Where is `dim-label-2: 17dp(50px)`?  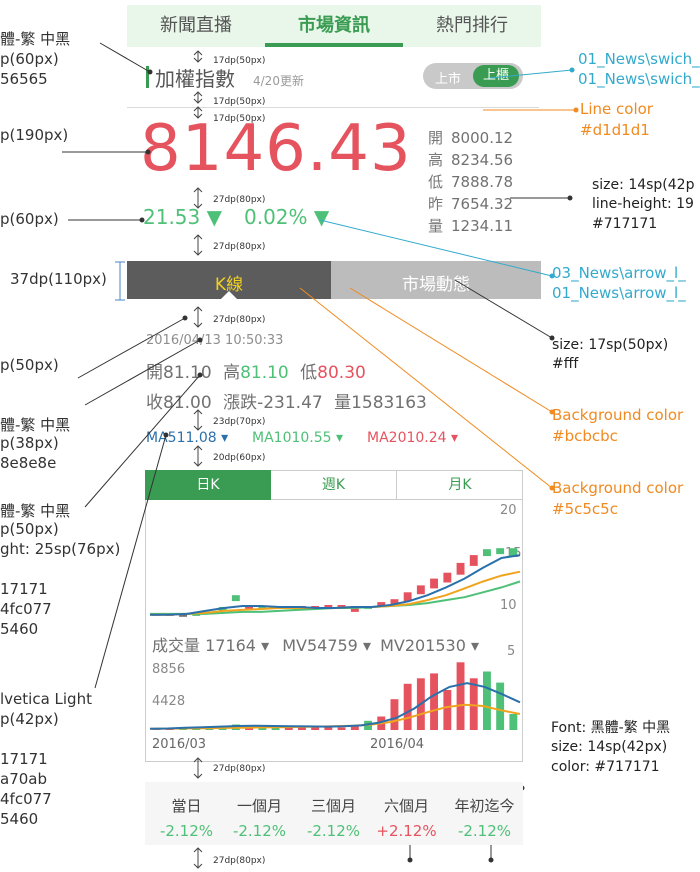 dim-label-2: 17dp(50px) is located at coordinates (239, 102).